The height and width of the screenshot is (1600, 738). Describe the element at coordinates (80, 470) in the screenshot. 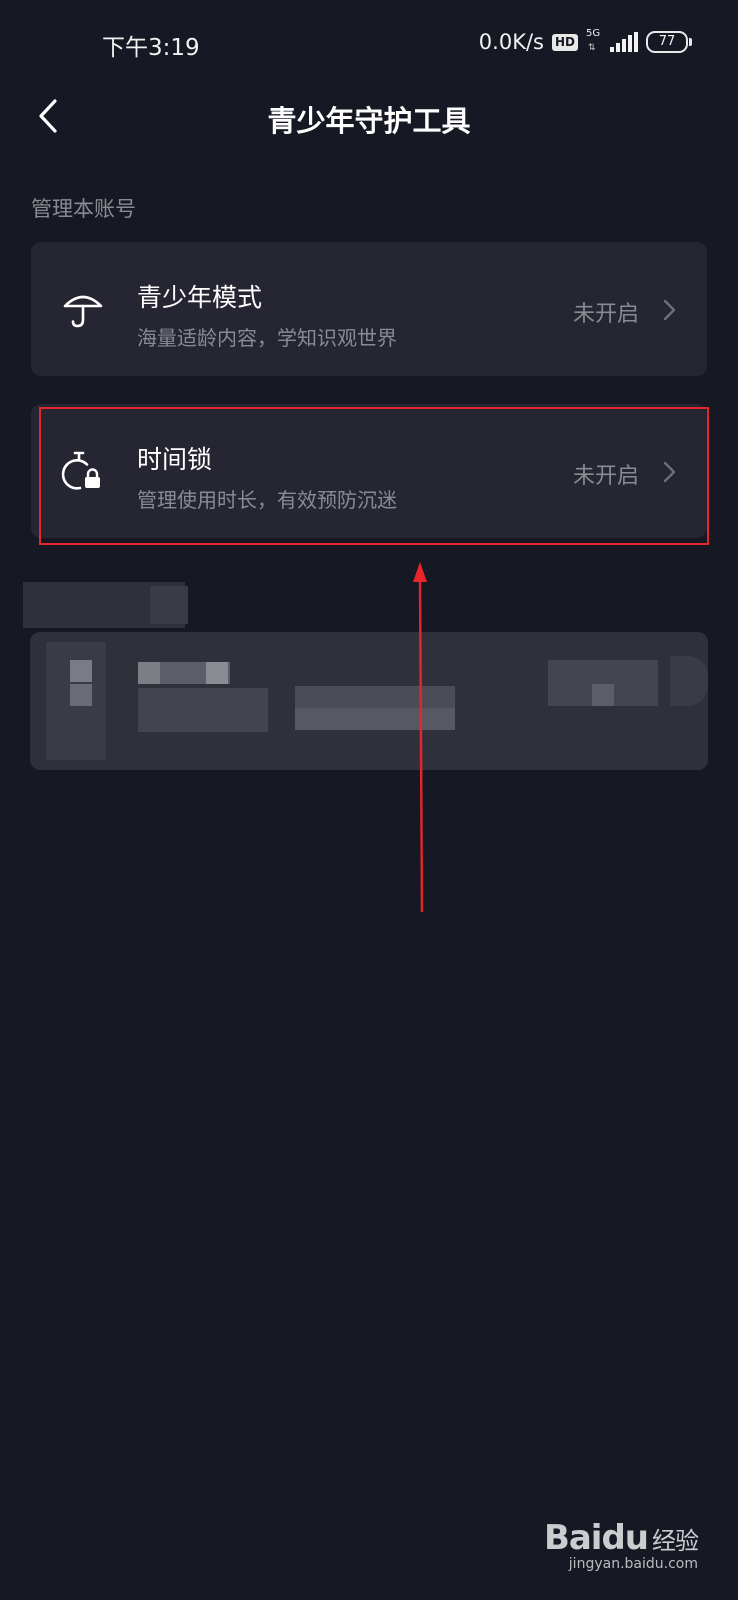

I see `timer-lock-icon` at that location.